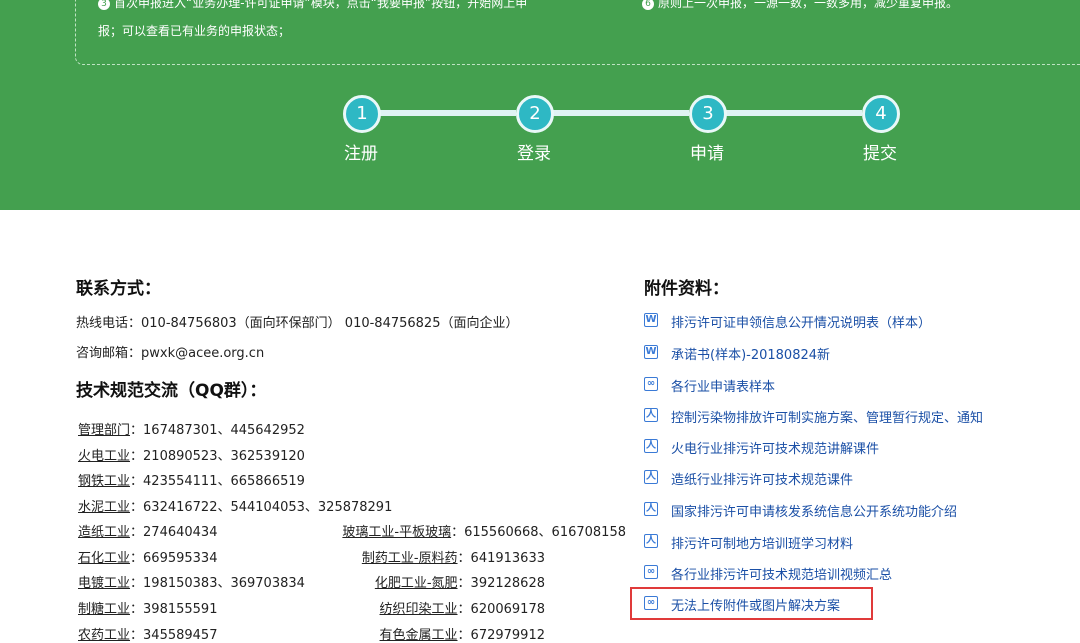  What do you see at coordinates (180, 609) in the screenshot?
I see `qq-group-number: 398155591` at bounding box center [180, 609].